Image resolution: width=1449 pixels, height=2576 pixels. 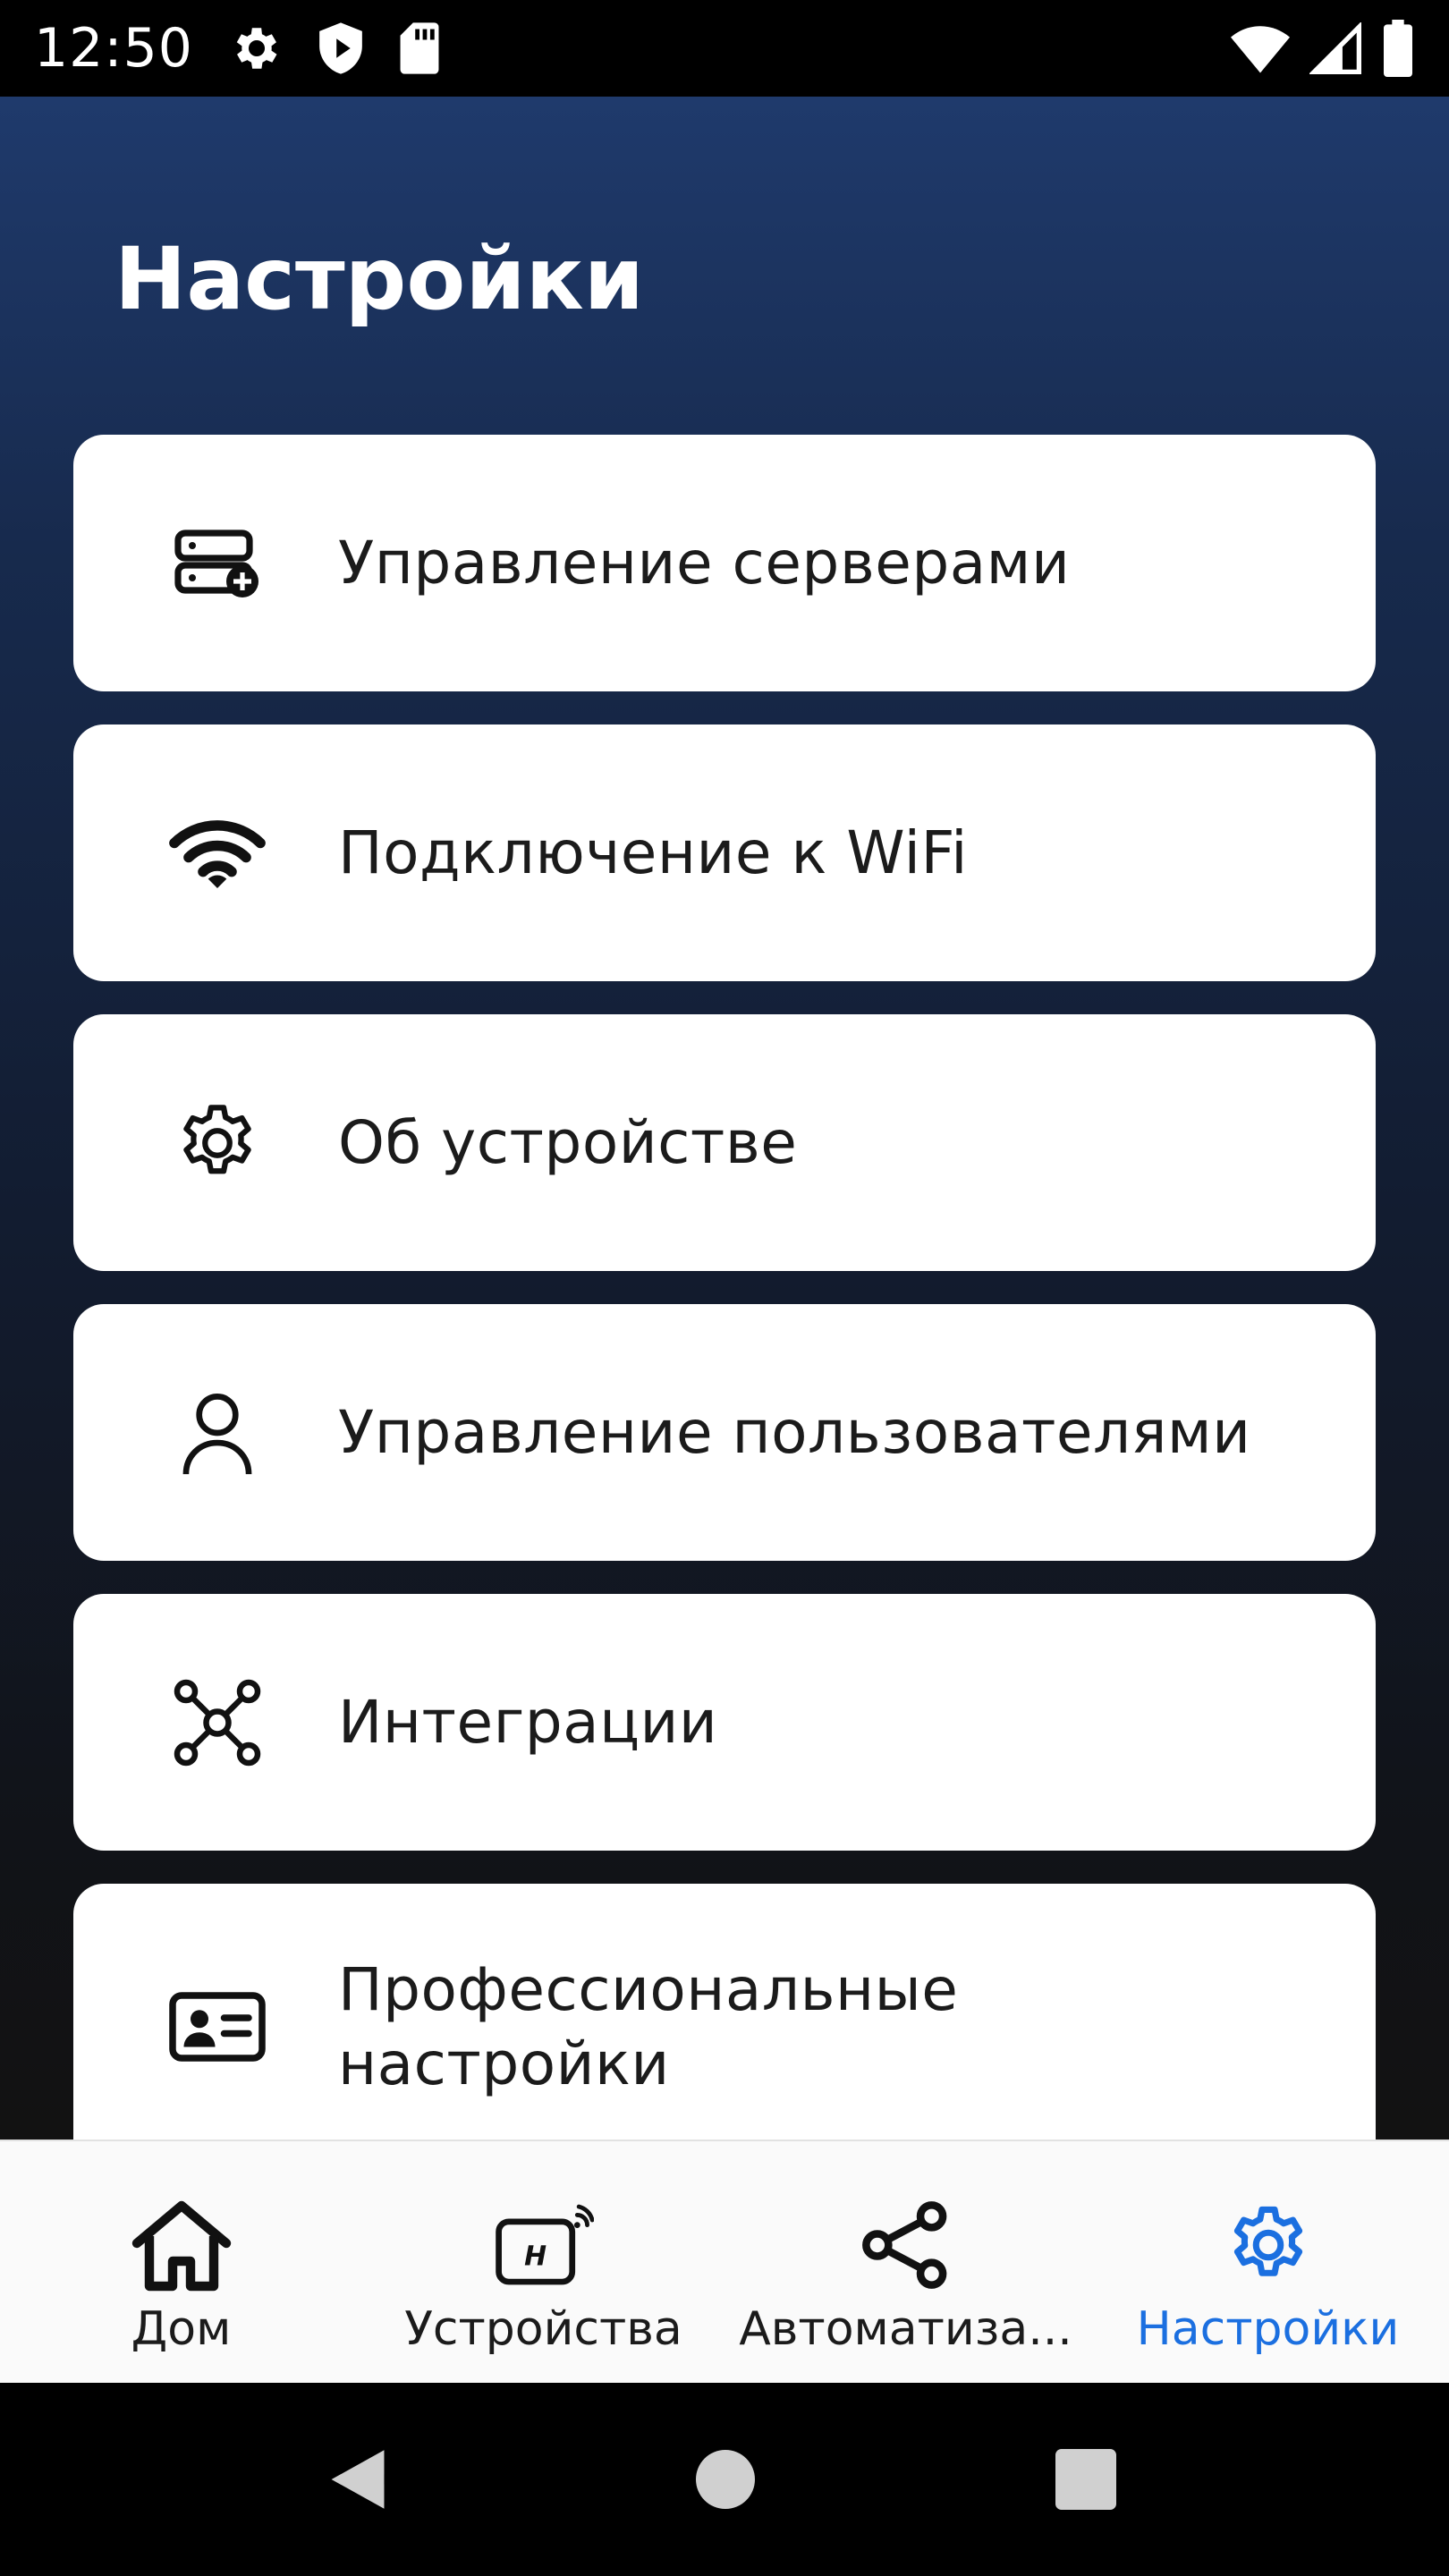 What do you see at coordinates (724, 1722) in the screenshot?
I see `menu-item-integrations: Интеграции` at bounding box center [724, 1722].